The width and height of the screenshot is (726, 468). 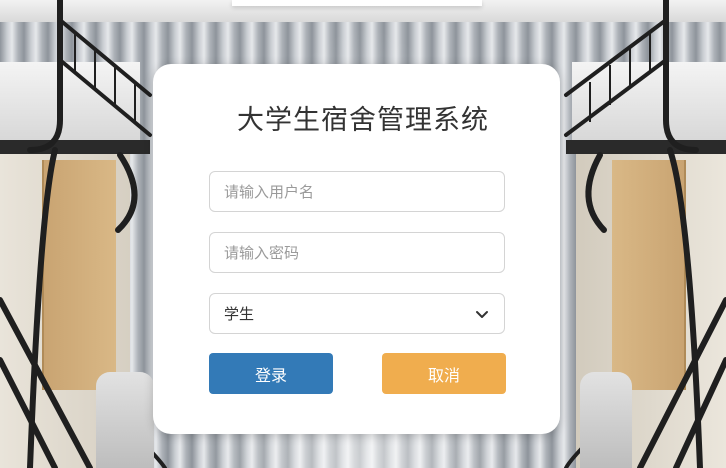 I want to click on left-chair, so click(x=125, y=420).